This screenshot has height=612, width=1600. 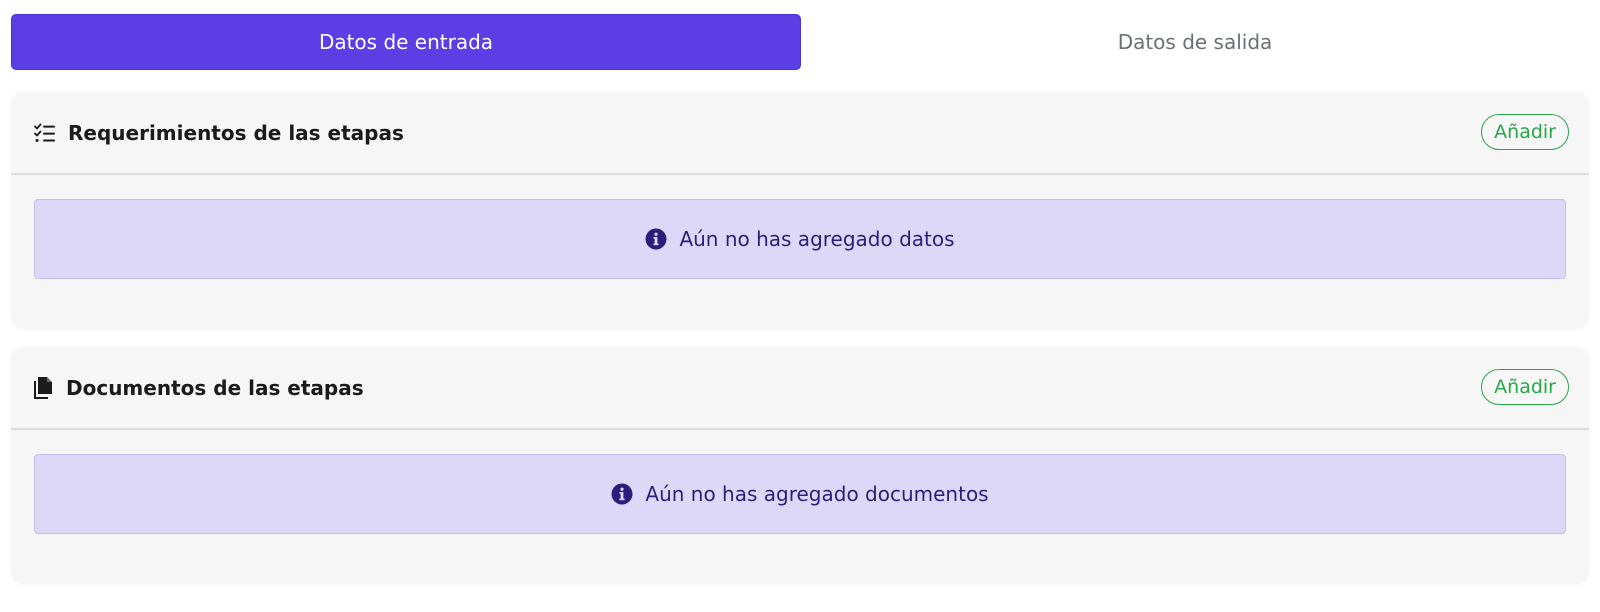 I want to click on card-title-group: Documentos de las etapas, so click(x=199, y=388).